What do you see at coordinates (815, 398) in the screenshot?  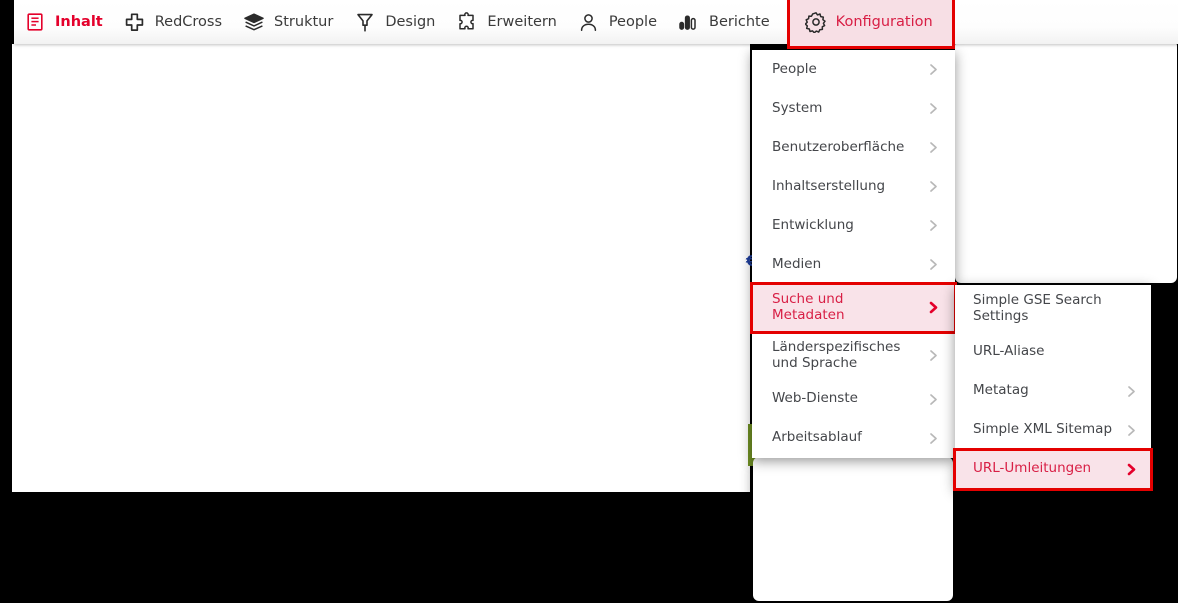 I see `menu-item-label: Web-Dienste` at bounding box center [815, 398].